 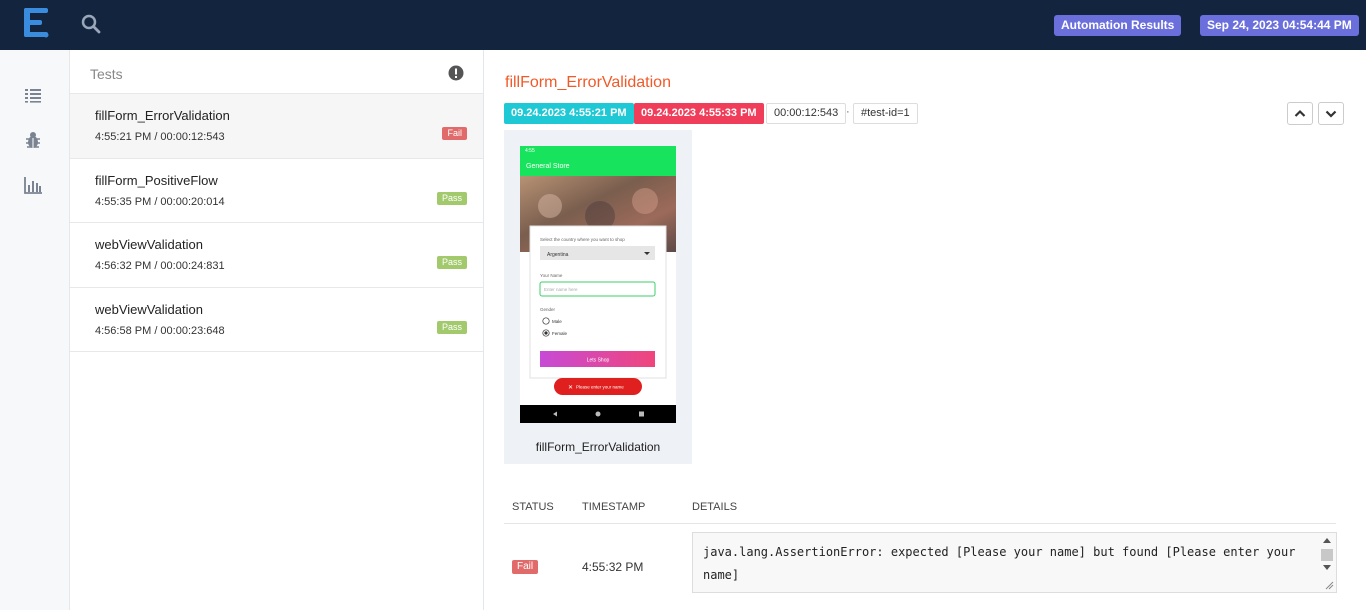 What do you see at coordinates (106, 74) in the screenshot?
I see `tests-panel-title: Tests` at bounding box center [106, 74].